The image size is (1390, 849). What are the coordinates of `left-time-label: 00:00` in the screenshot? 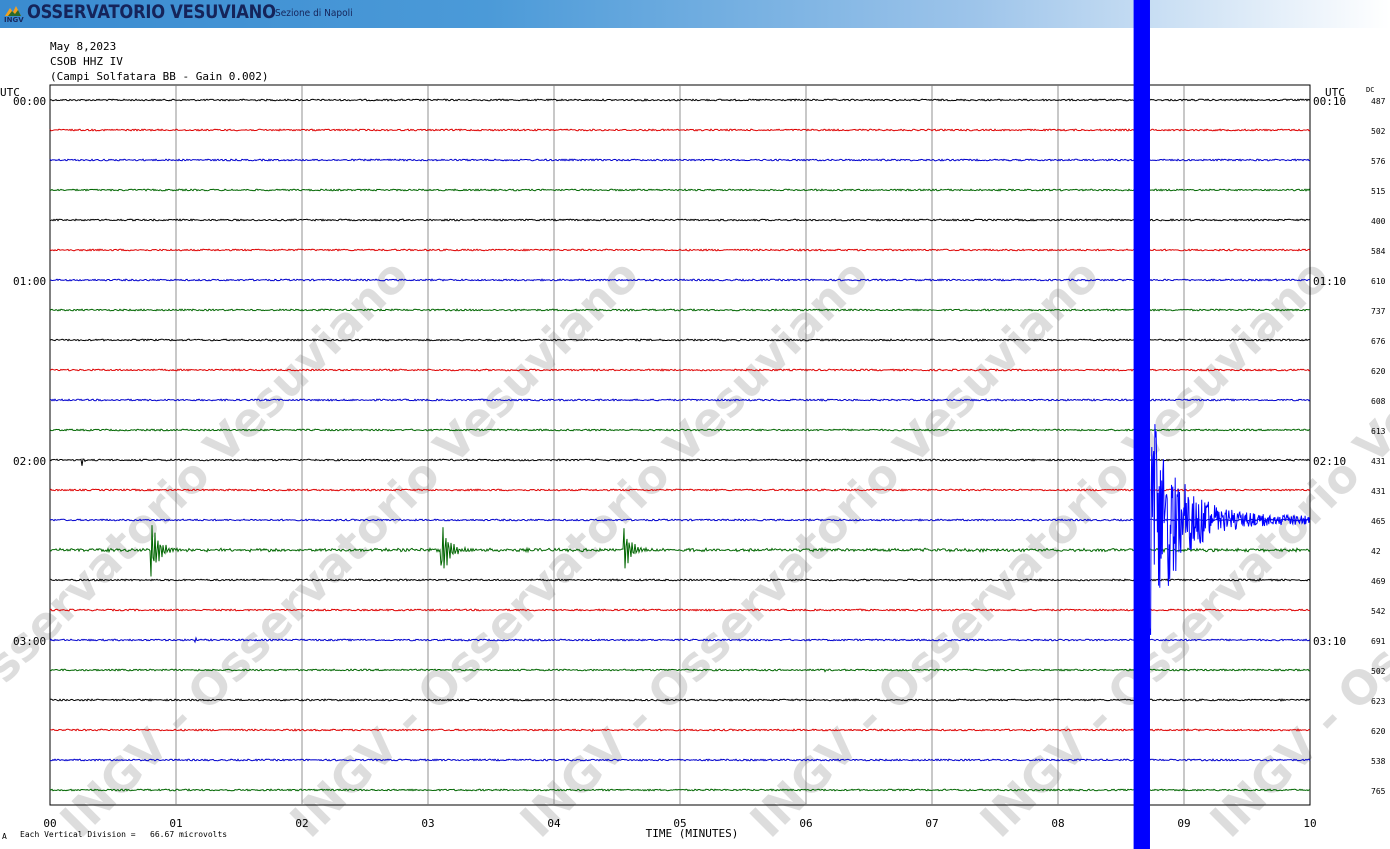 It's located at (29, 101).